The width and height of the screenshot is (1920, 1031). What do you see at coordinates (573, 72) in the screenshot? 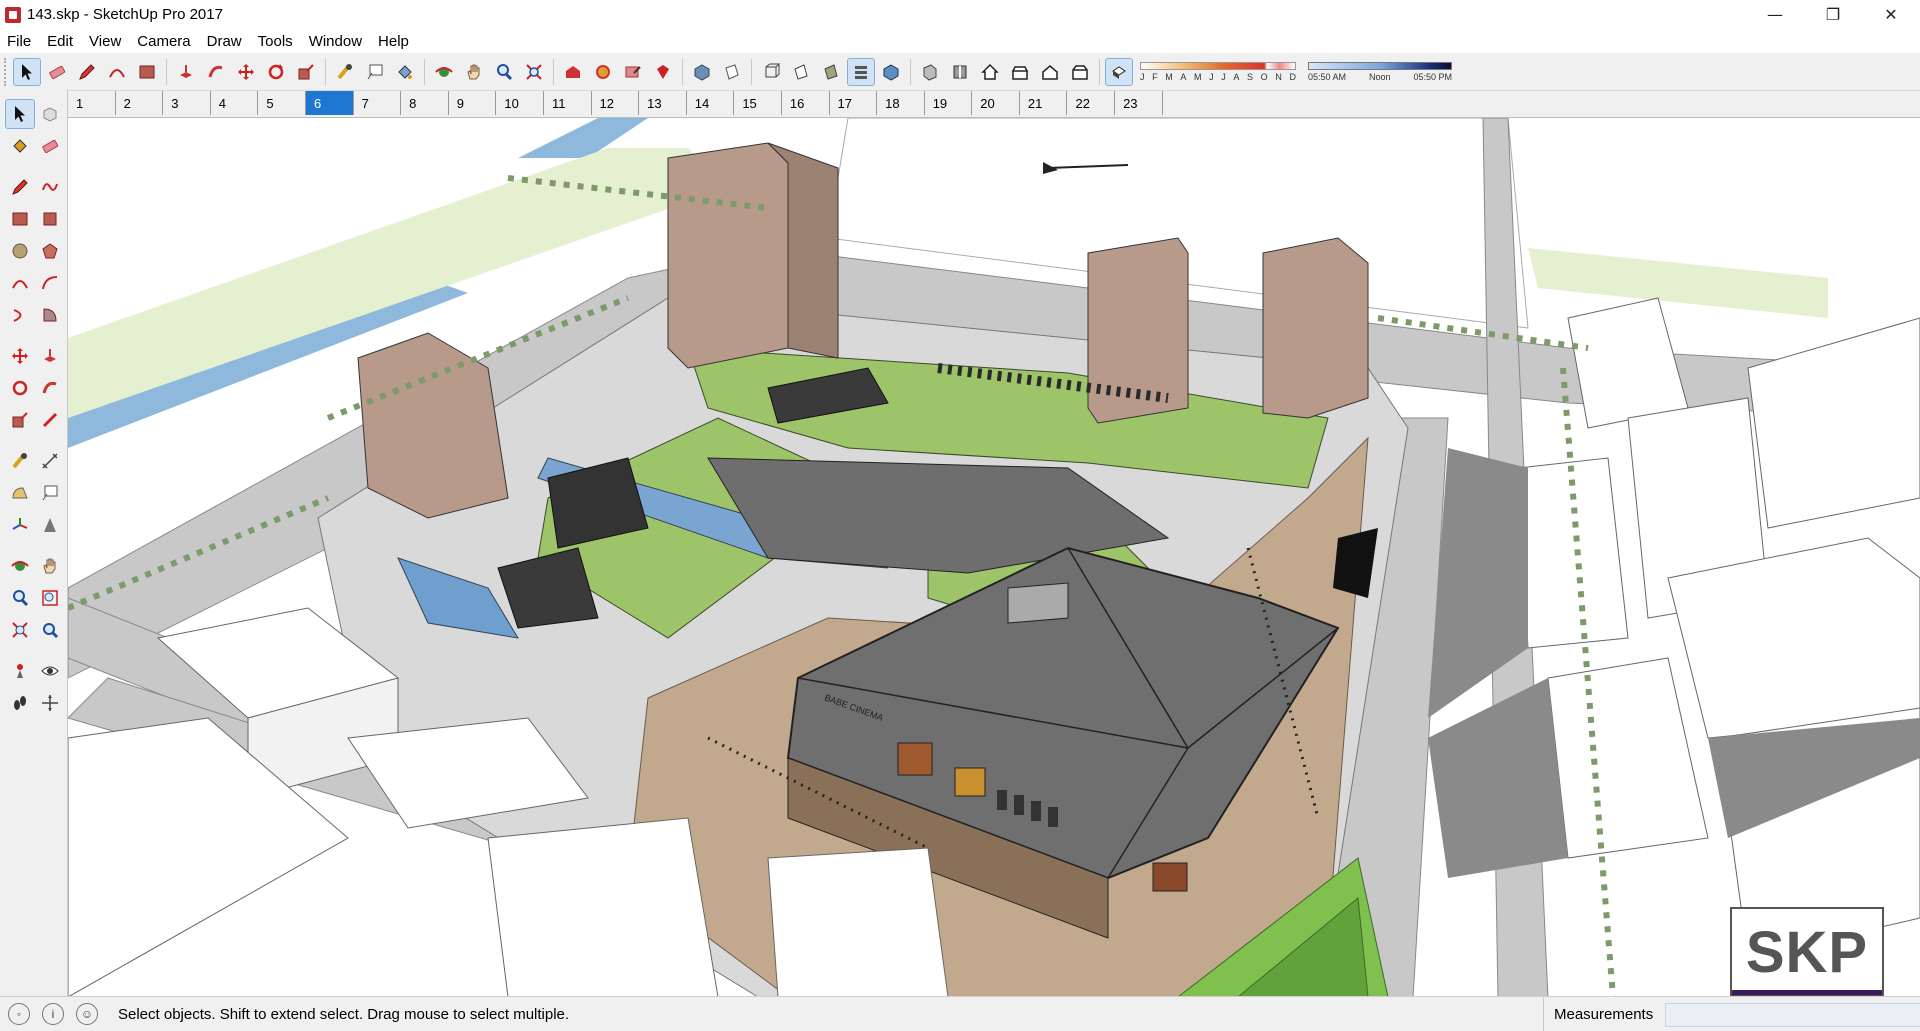
I see `3d-warehouse-button` at bounding box center [573, 72].